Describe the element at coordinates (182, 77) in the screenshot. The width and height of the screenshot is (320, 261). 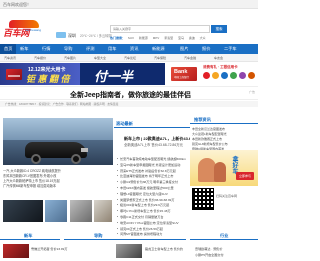
I see `bank-sub: 中国工商银行` at that location.